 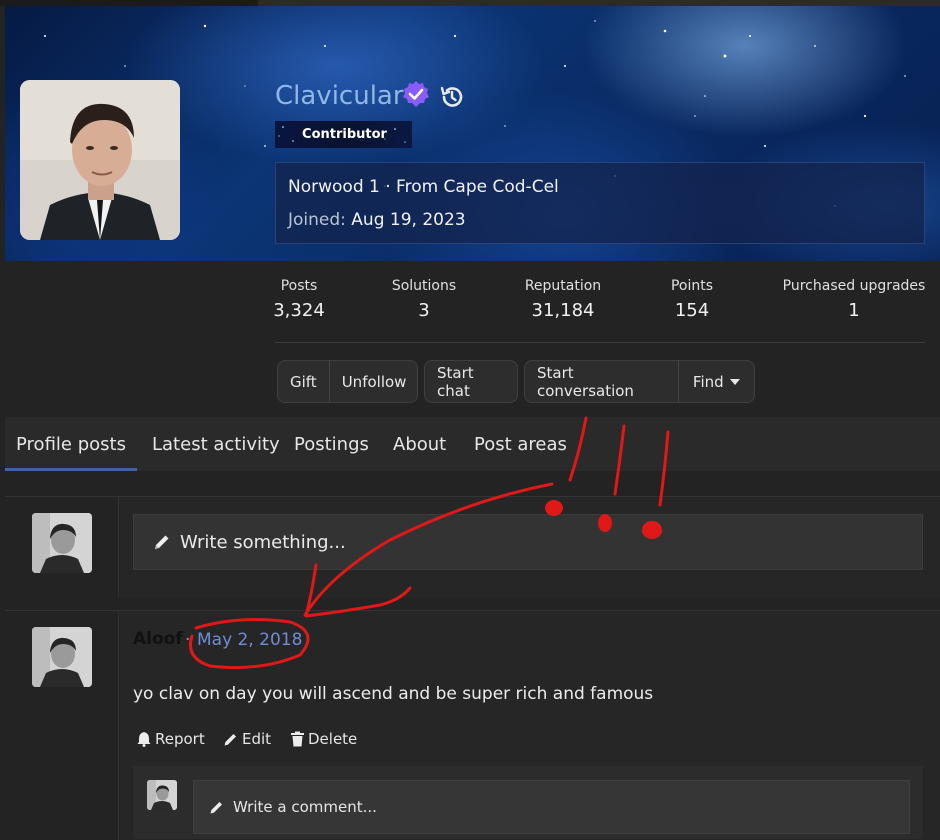 What do you see at coordinates (692, 286) in the screenshot?
I see `stat-label: Points` at bounding box center [692, 286].